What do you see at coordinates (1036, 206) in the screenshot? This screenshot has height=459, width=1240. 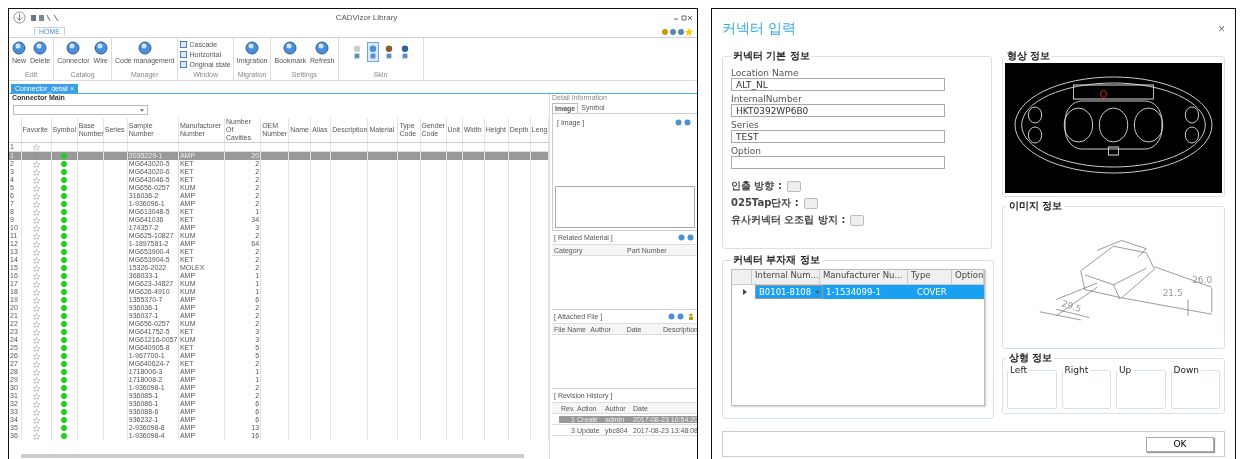 I see `group-title: 이미지 정보` at bounding box center [1036, 206].